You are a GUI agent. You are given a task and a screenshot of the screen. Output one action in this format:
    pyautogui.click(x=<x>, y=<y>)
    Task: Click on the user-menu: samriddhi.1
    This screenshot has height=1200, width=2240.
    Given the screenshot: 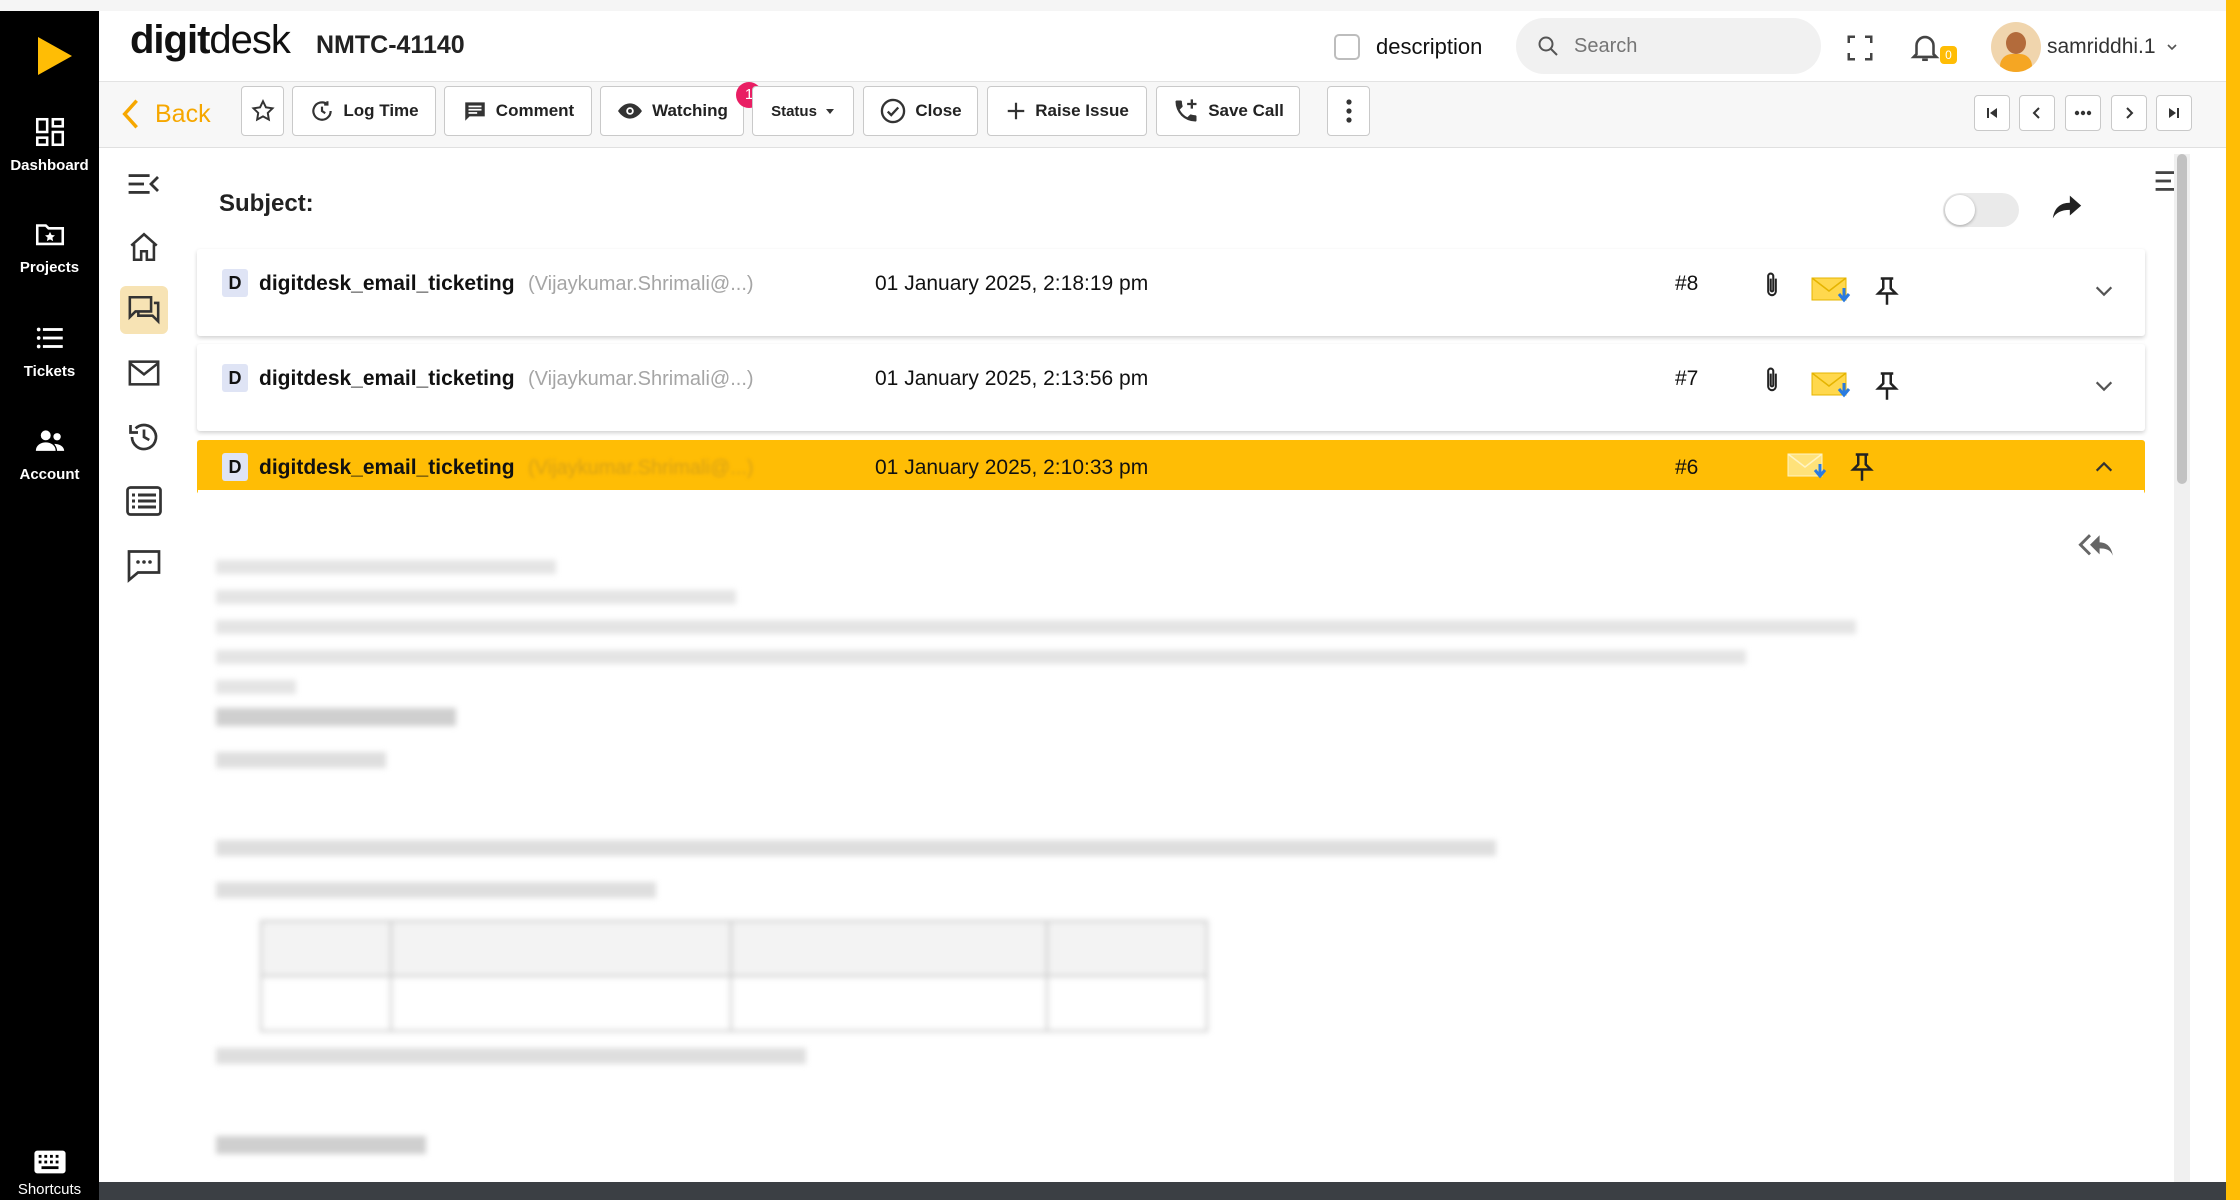 What is the action you would take?
    pyautogui.click(x=2085, y=47)
    